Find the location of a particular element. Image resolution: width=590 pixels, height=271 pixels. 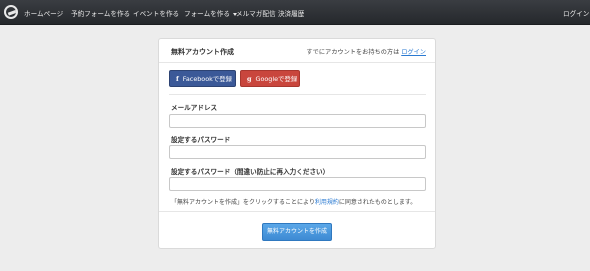

password-confirm-label: 設定するパスワード（間違い防止に再入力ください） is located at coordinates (250, 172).